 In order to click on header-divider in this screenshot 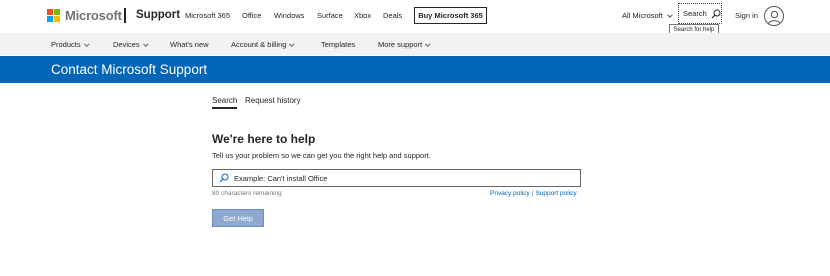, I will do `click(125, 15)`.